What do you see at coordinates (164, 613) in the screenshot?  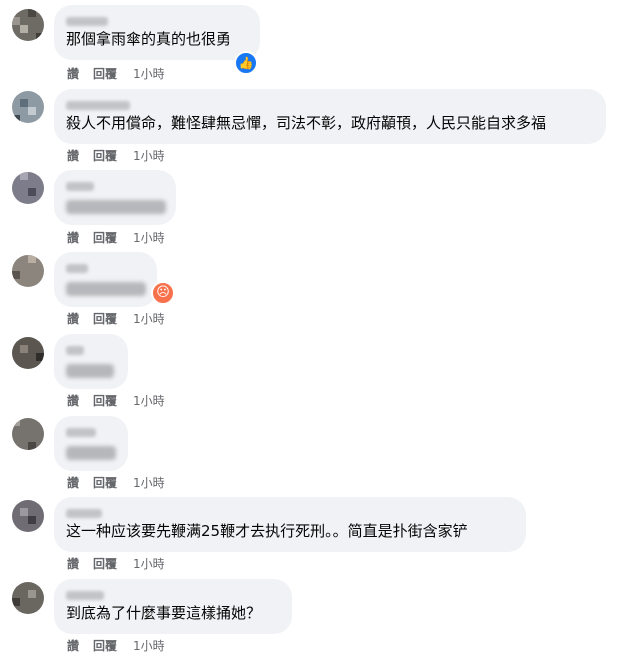 I see `comment-text: 到底為了什麼事要這樣捅她？` at bounding box center [164, 613].